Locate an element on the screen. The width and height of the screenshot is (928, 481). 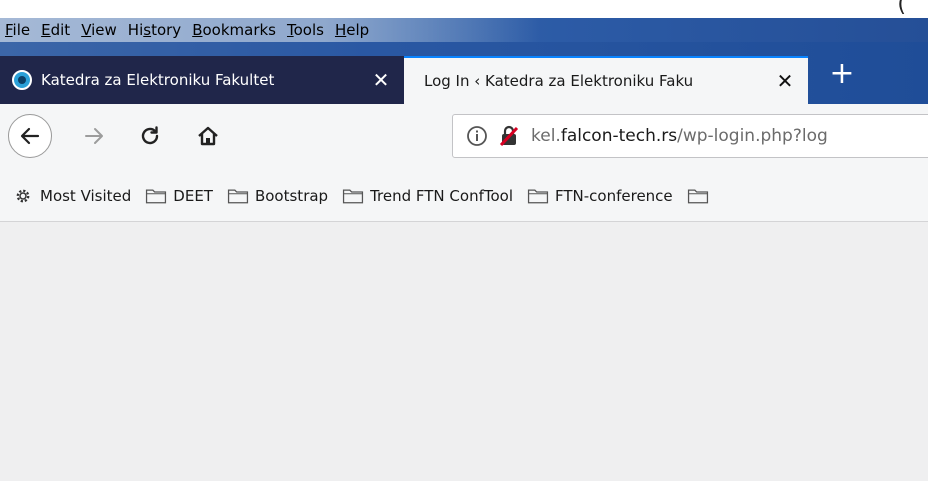
bookmark-trend-ftn-conftool: Trend FTN ConfTool is located at coordinates (427, 196).